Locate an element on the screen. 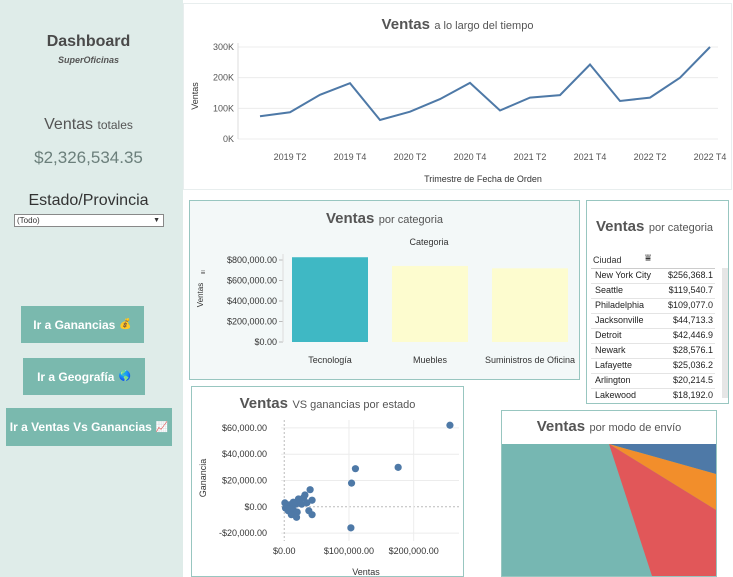  chart-increasing-icon: 📈 is located at coordinates (162, 427).